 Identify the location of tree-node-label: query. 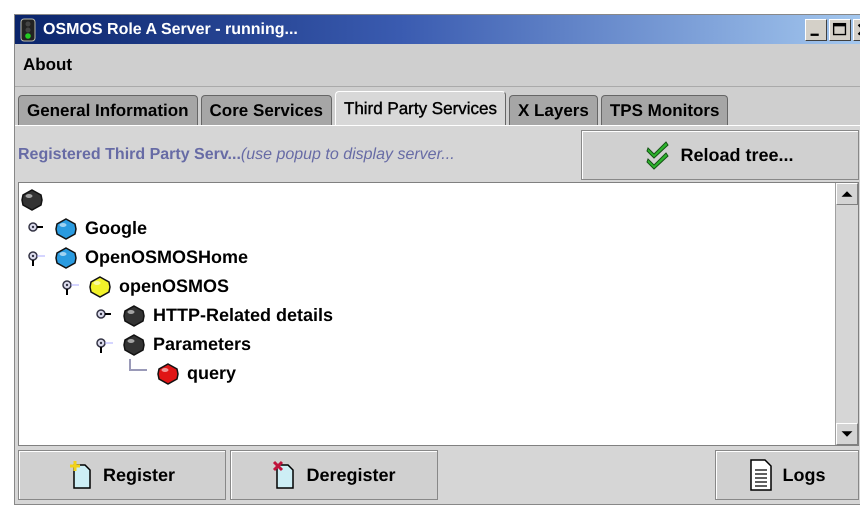
(211, 373).